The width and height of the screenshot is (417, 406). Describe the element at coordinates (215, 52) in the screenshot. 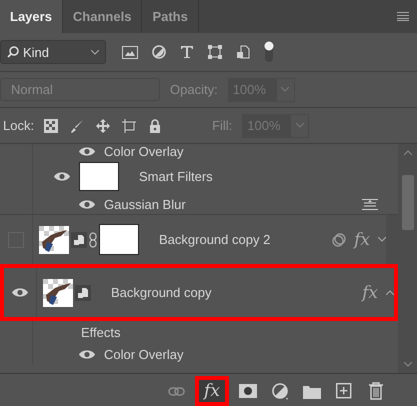

I see `shape-icon` at that location.